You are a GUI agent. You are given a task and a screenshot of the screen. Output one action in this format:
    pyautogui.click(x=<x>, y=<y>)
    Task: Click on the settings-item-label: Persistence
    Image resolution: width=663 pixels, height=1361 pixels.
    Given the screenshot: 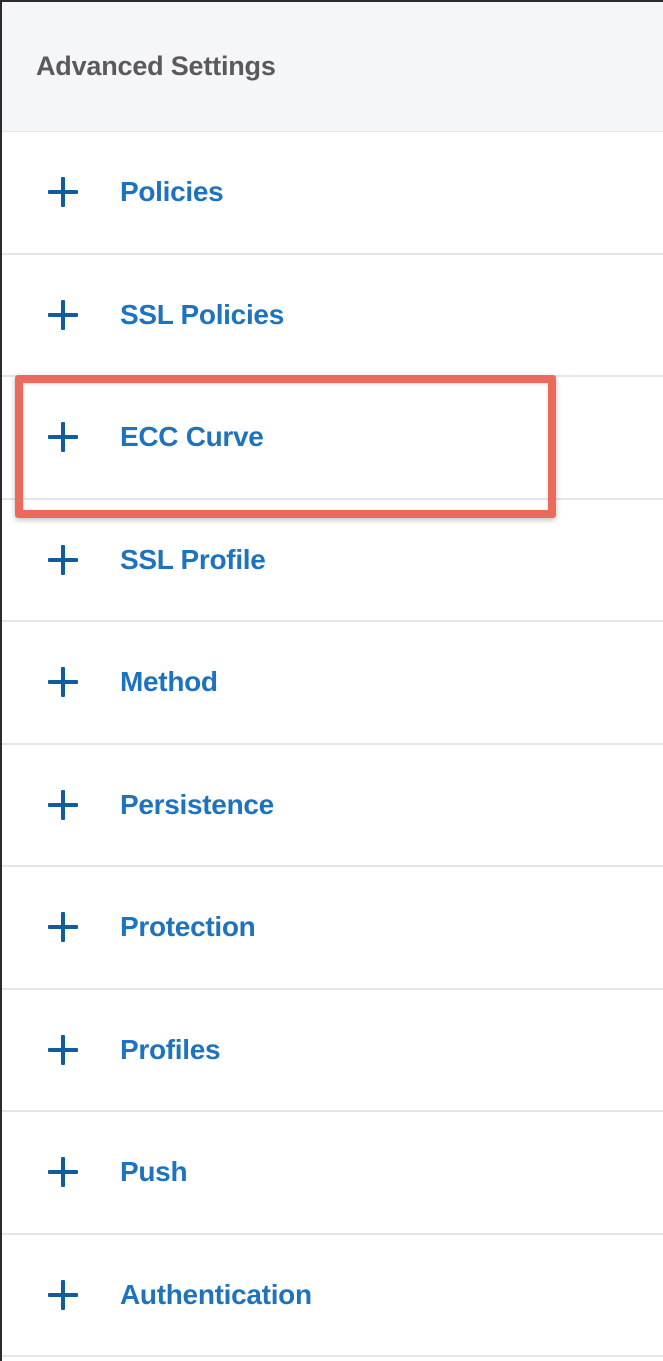 What is the action you would take?
    pyautogui.click(x=197, y=805)
    